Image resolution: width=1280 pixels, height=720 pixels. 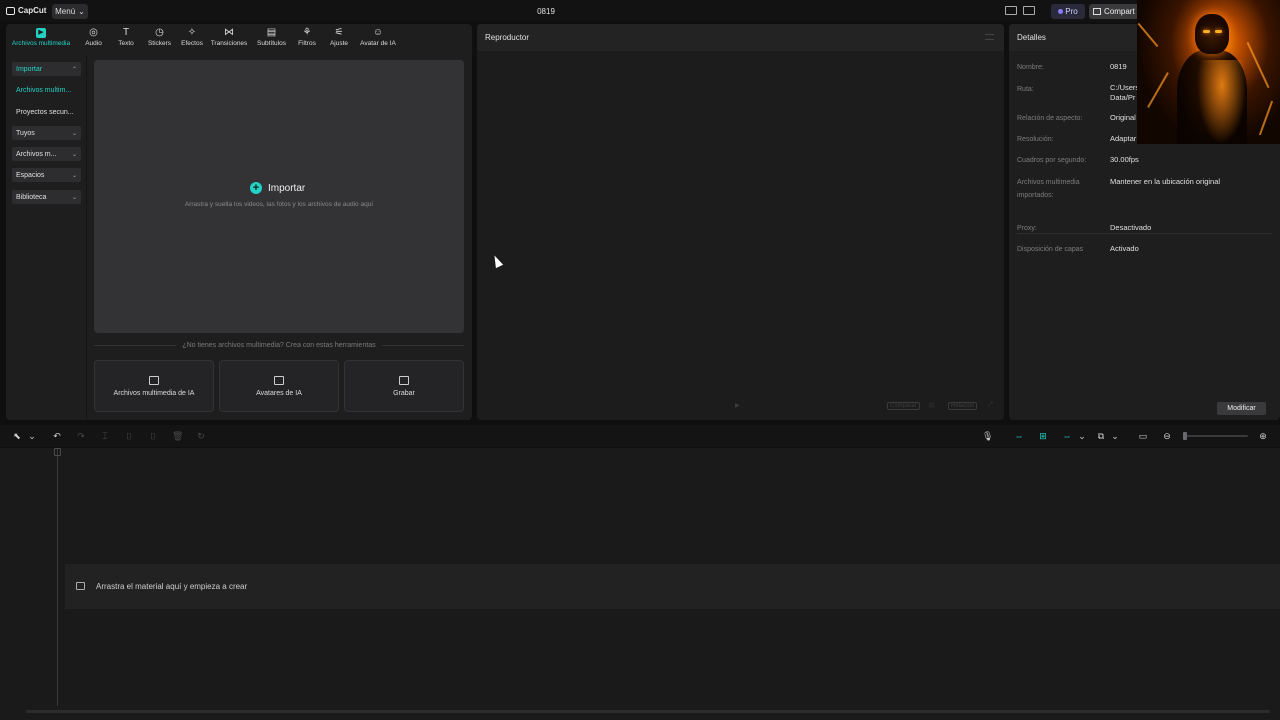 I want to click on captions-icon: ▭, so click(x=1143, y=436).